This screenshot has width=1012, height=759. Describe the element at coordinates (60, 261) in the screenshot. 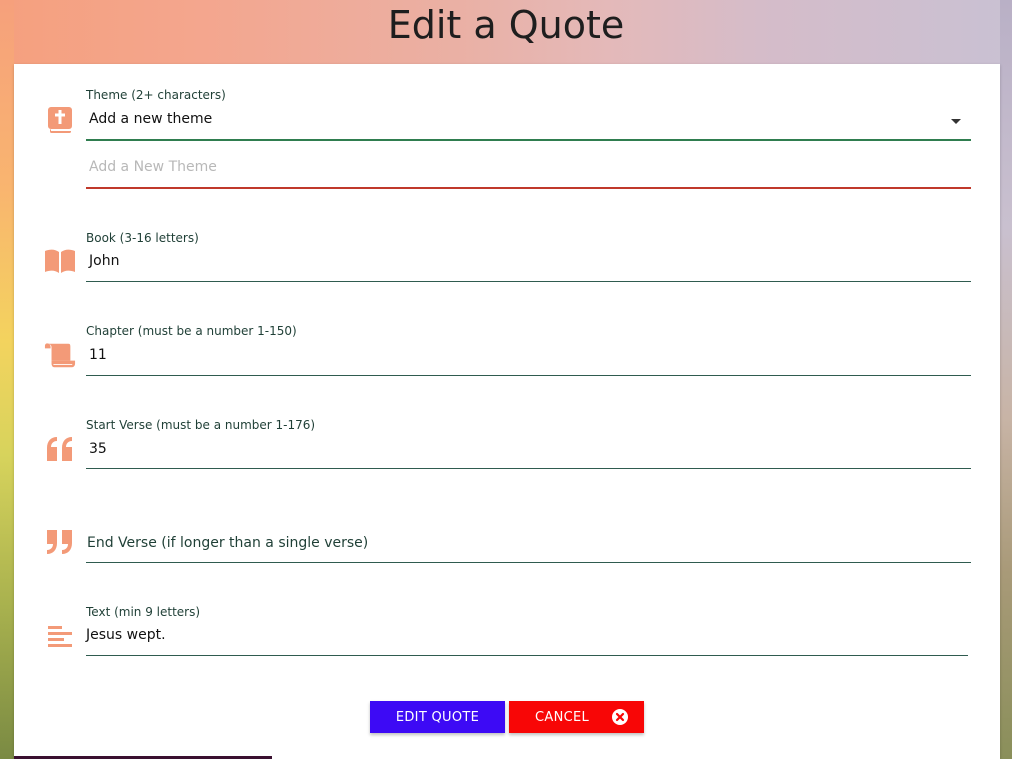

I see `open-book-icon` at that location.